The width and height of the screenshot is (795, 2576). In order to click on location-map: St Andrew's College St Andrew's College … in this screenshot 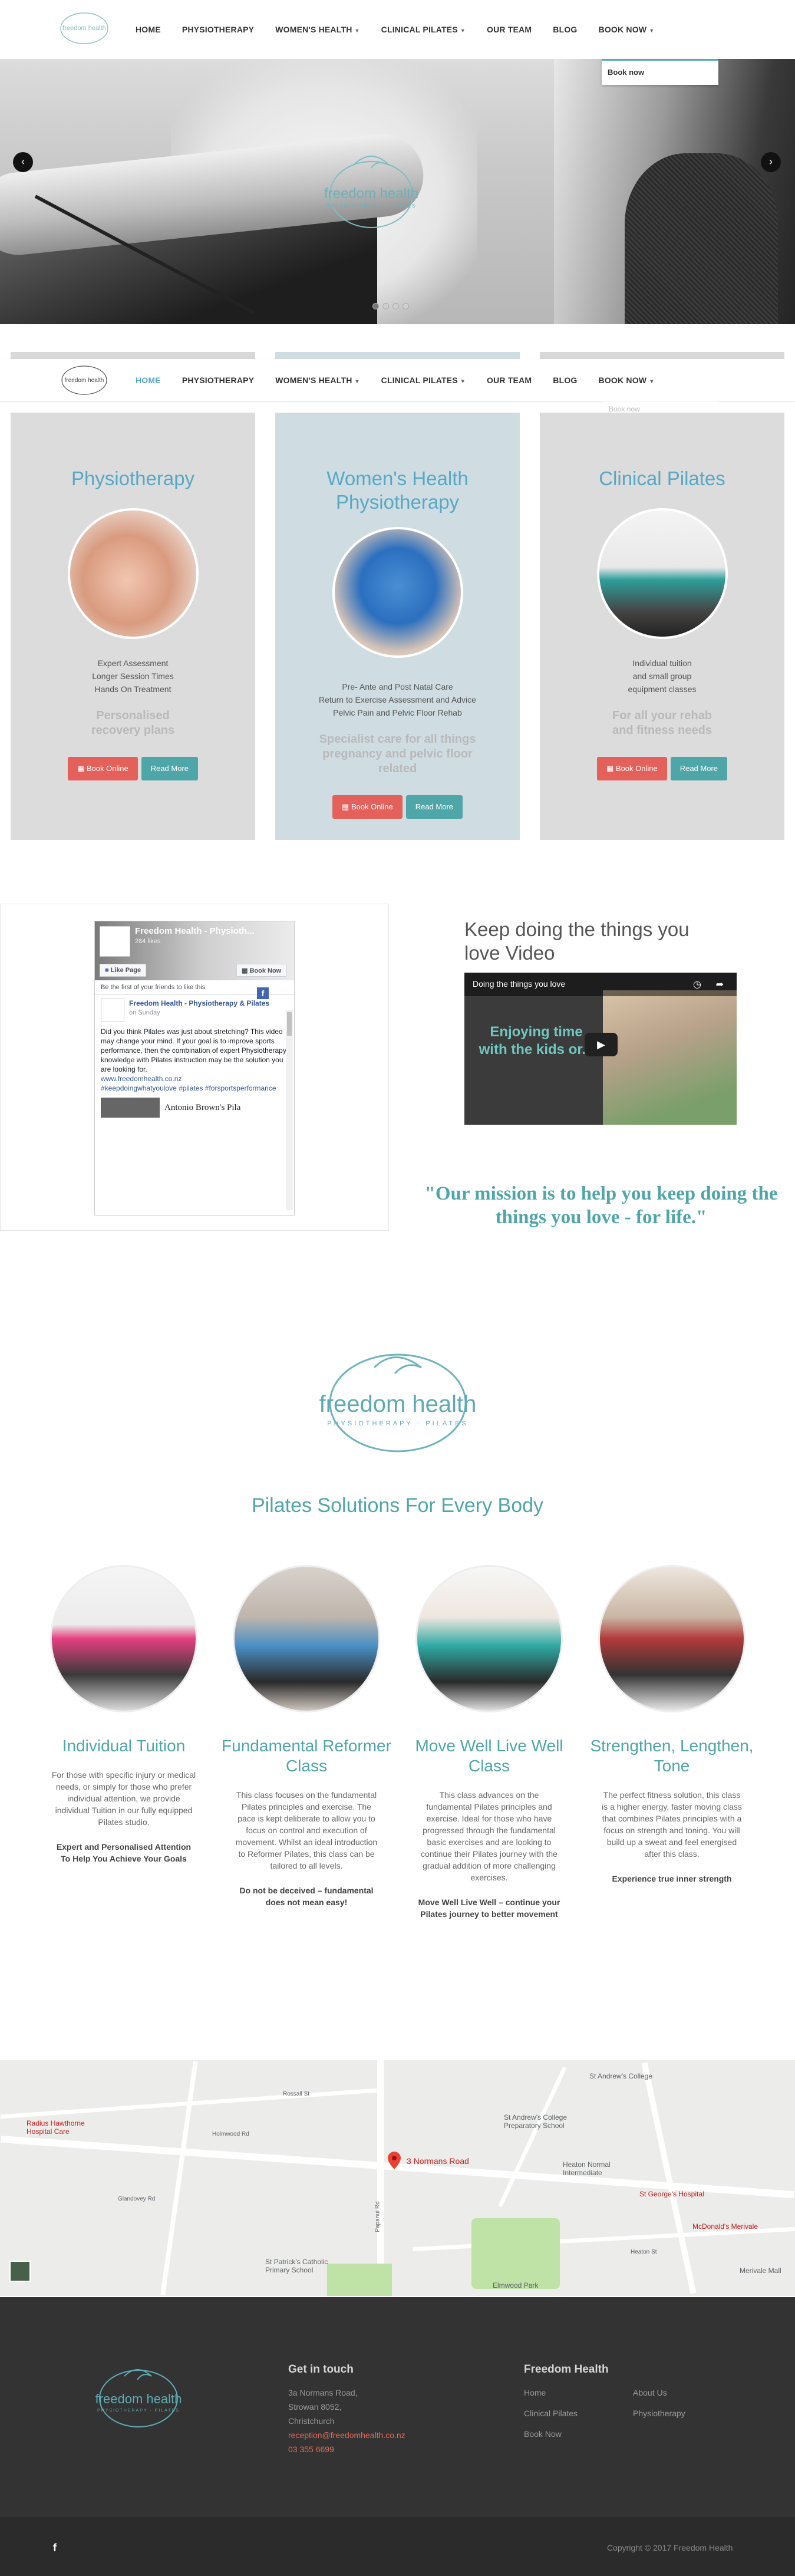, I will do `click(397, 2178)`.